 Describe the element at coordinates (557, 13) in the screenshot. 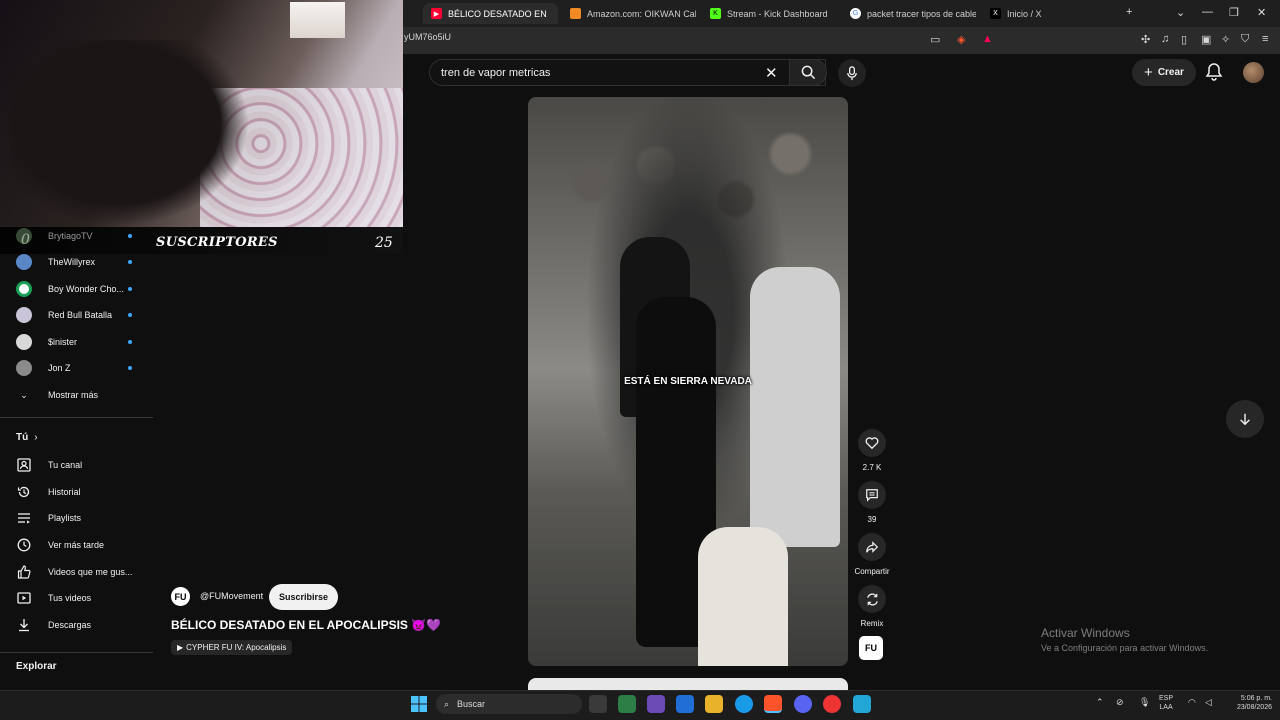

I see `close-tab-icon: ✕` at that location.